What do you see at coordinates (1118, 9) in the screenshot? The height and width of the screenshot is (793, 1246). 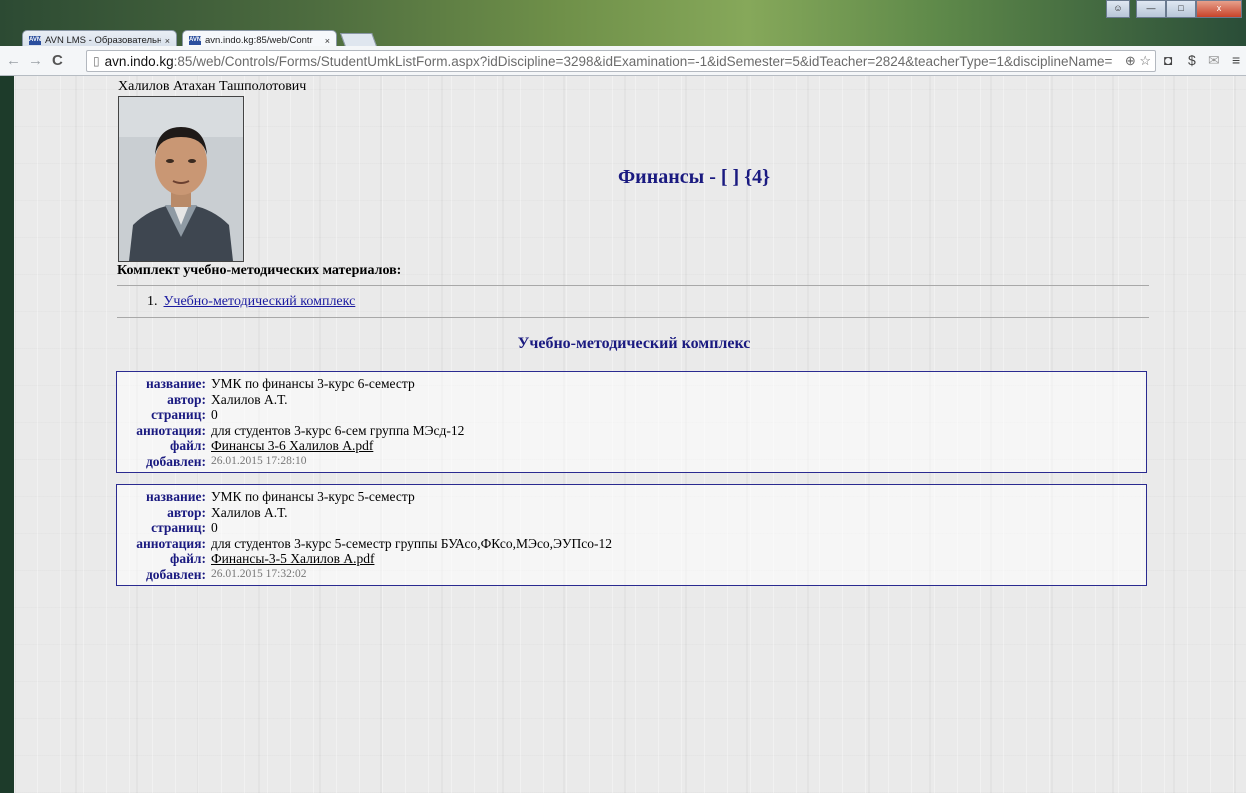 I see `user-profile-icon: ☺` at bounding box center [1118, 9].